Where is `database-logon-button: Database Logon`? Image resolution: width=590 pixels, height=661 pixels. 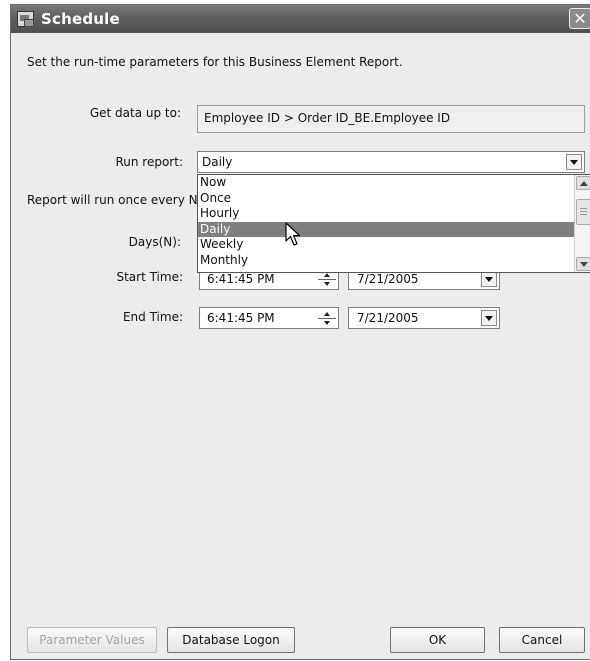
database-logon-button: Database Logon is located at coordinates (231, 640).